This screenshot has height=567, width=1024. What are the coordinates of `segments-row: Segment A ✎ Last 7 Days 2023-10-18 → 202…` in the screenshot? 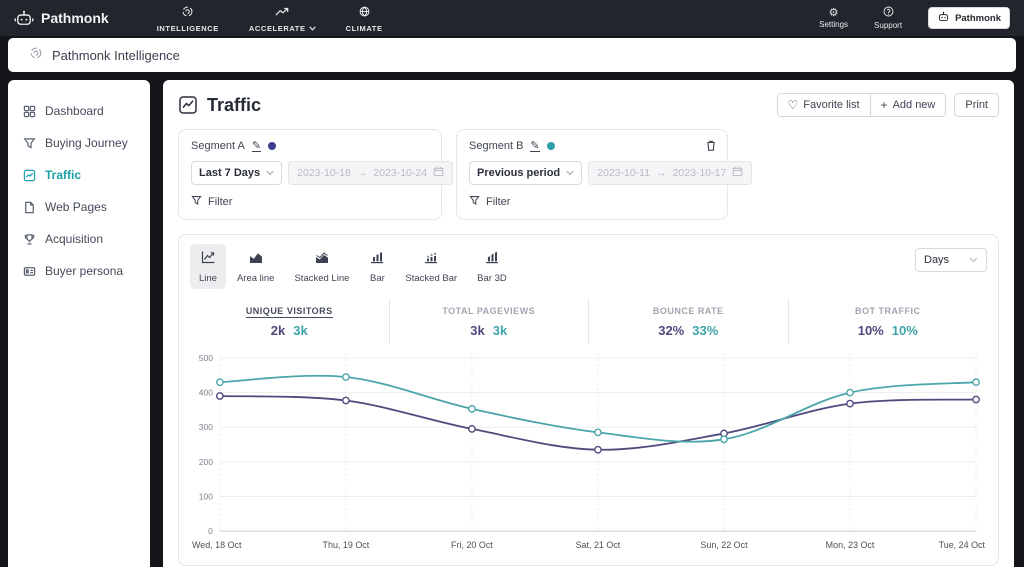 It's located at (588, 174).